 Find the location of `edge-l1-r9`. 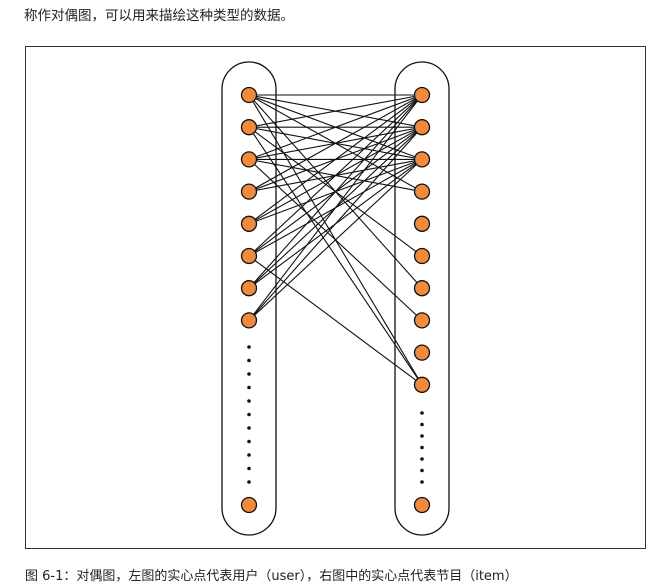

edge-l1-r9 is located at coordinates (335, 256).